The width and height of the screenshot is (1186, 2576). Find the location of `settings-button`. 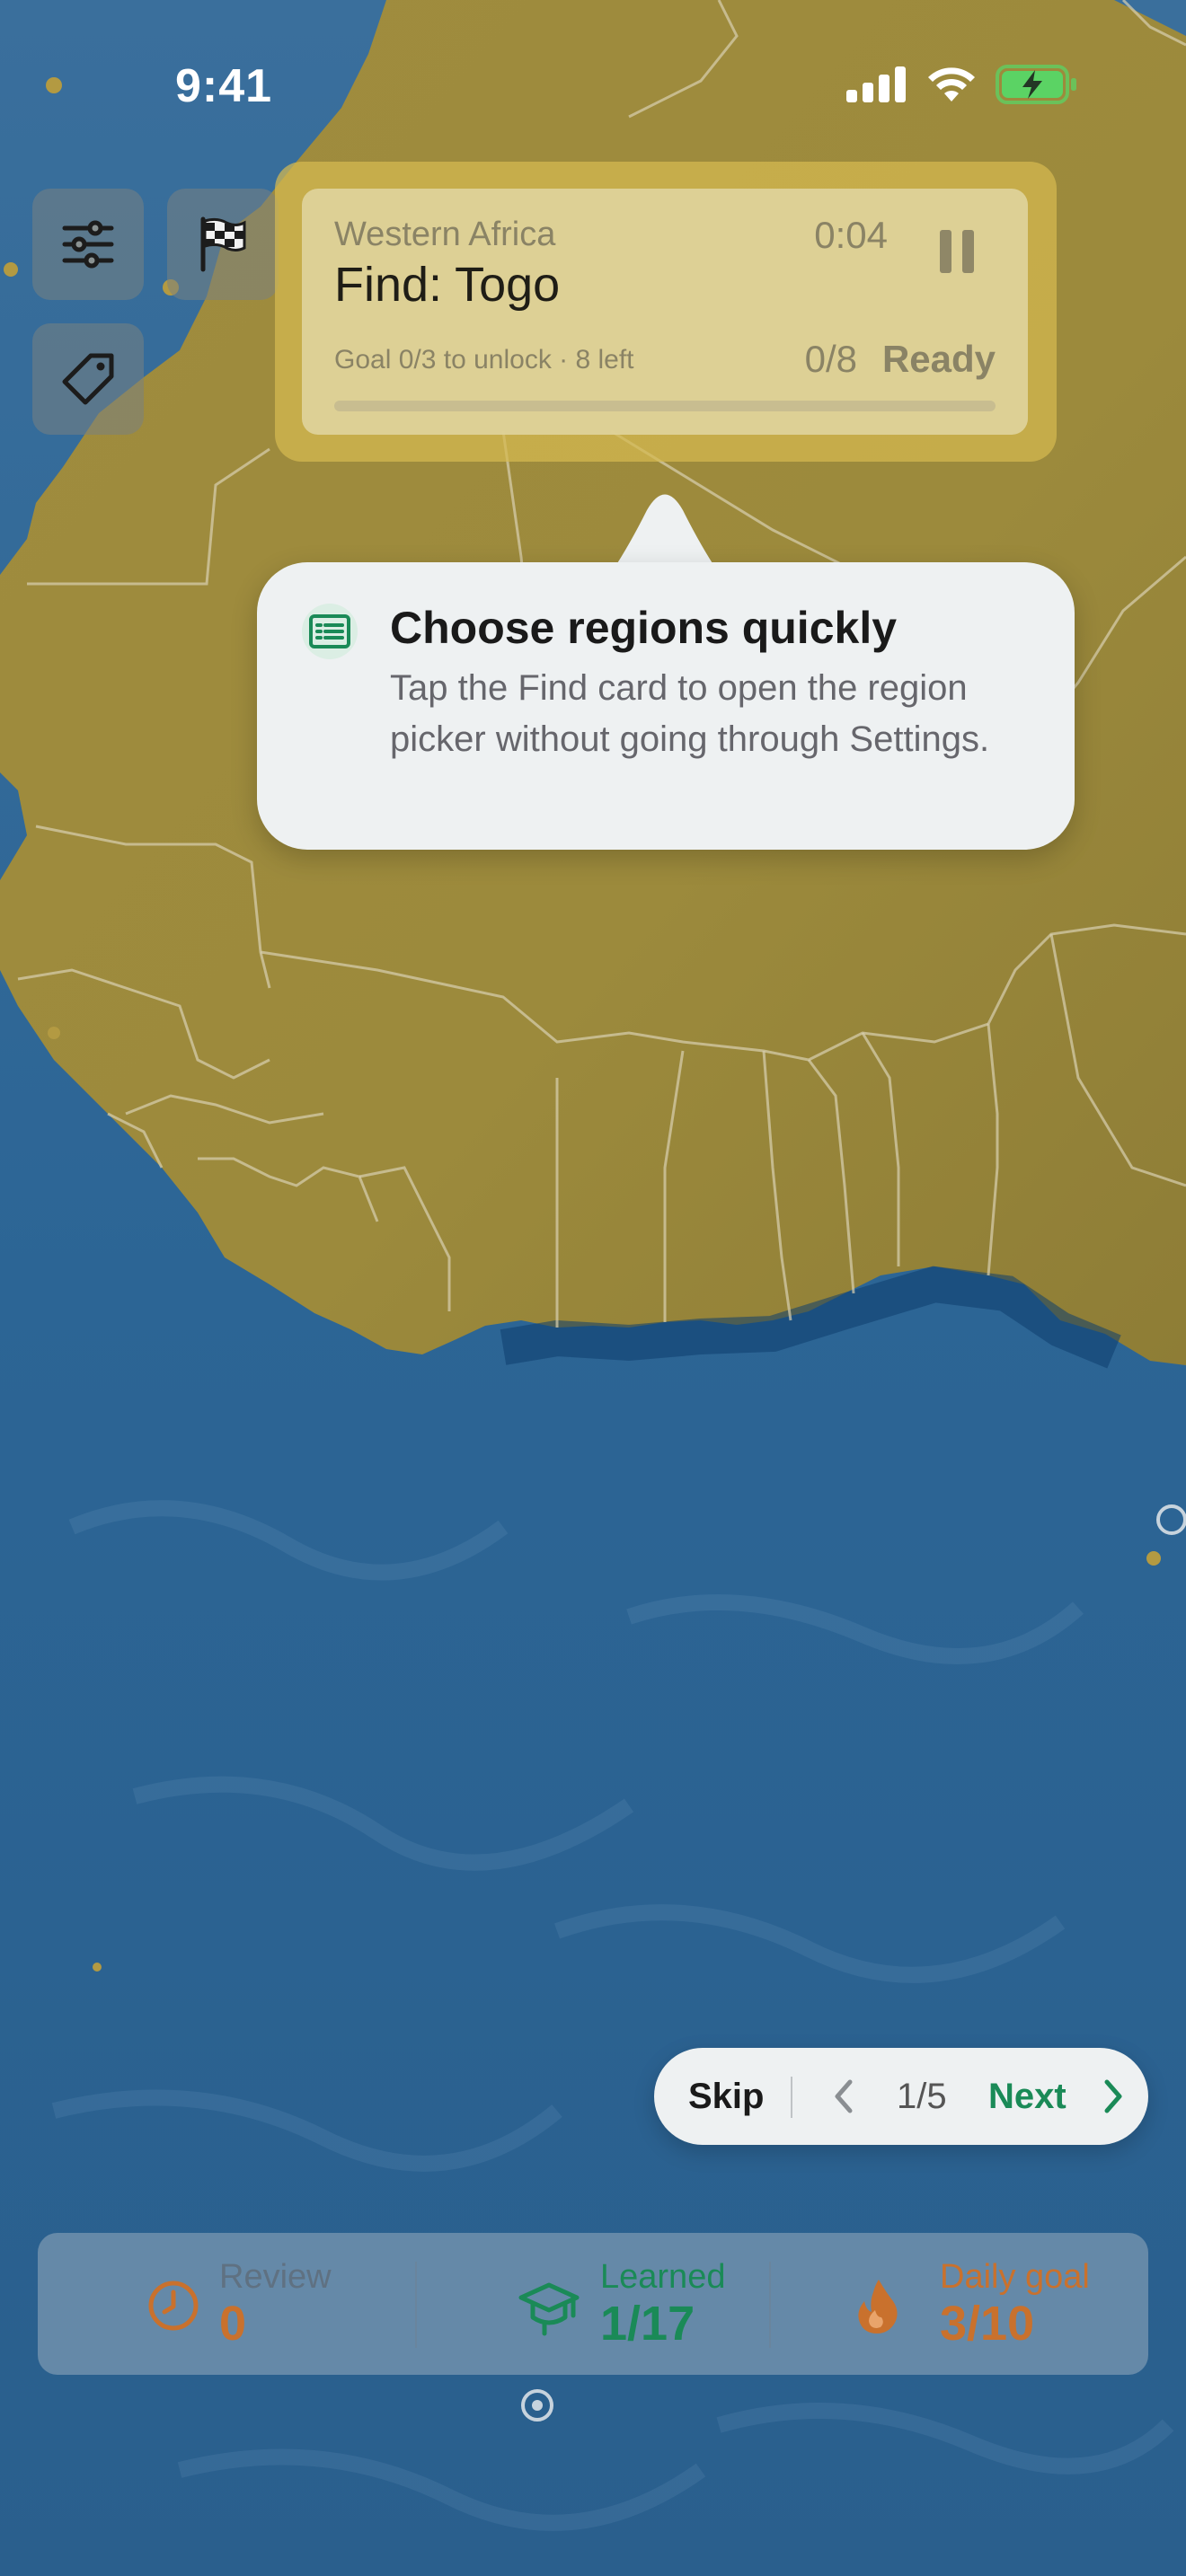

settings-button is located at coordinates (88, 244).